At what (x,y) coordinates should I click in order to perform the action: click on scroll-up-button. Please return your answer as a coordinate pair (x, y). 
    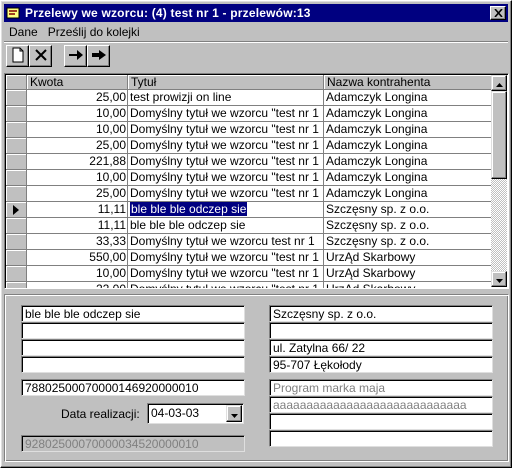
    Looking at the image, I should click on (499, 83).